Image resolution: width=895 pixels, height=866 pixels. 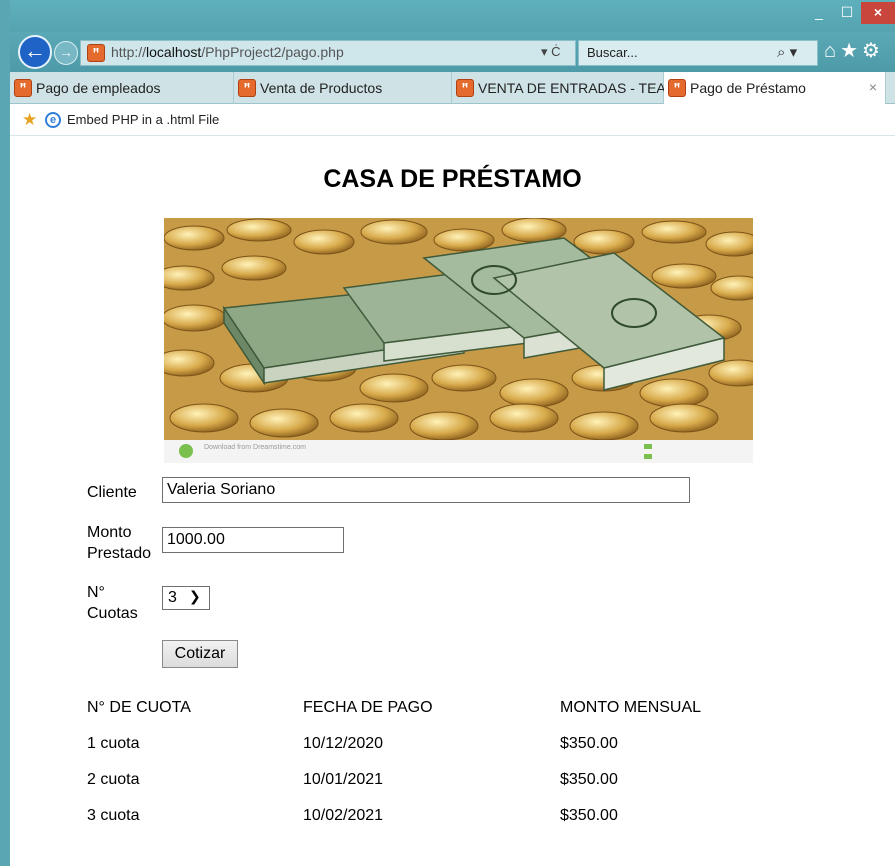 I want to click on cuotas-label: N° Cuotas, so click(x=112, y=603).